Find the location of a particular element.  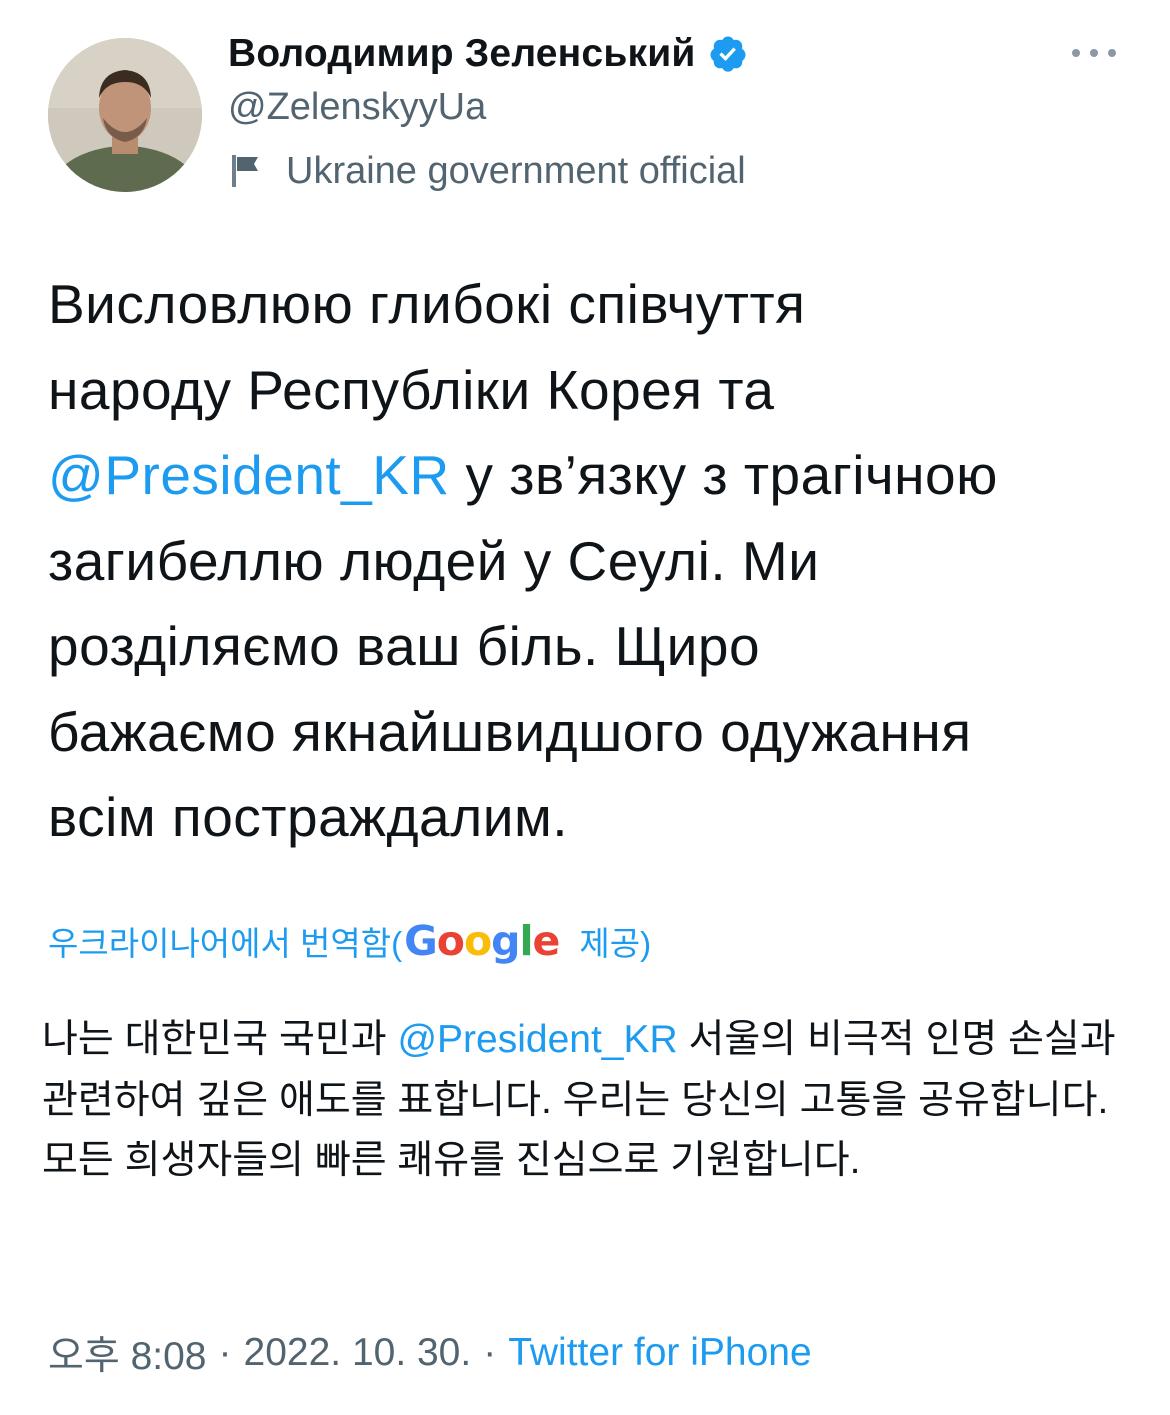

tweet-text-line: народу Республіки Корея та is located at coordinates (411, 389).